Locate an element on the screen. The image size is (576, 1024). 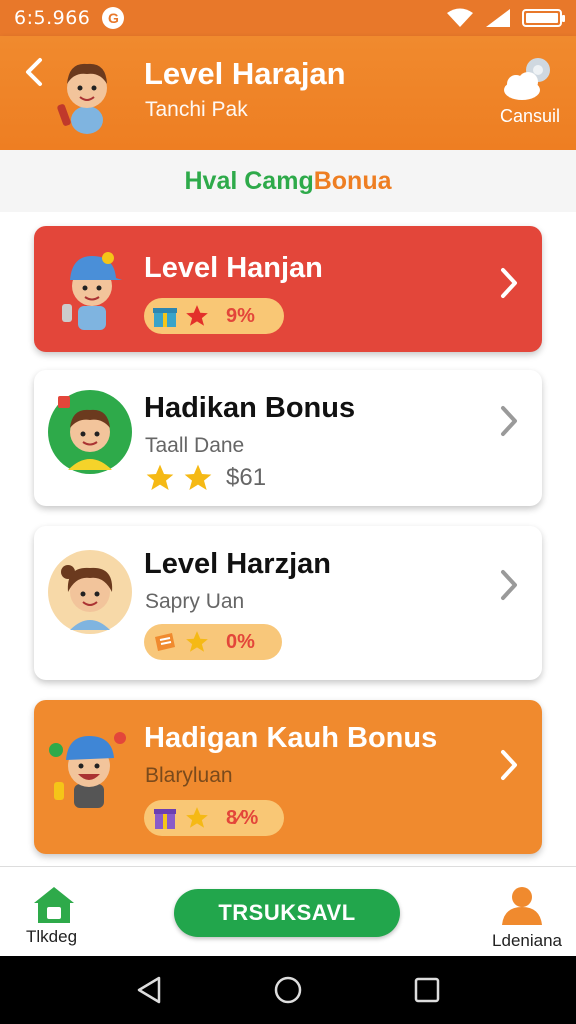
page-title: Level Harajan is located at coordinates (245, 73).